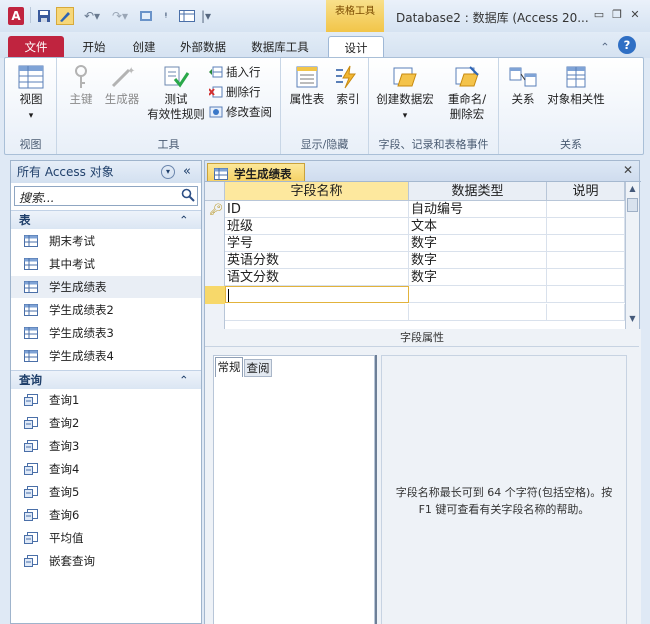 This screenshot has height=624, width=650. What do you see at coordinates (106, 310) in the screenshot?
I see `table-item: 学生成绩表2` at bounding box center [106, 310].